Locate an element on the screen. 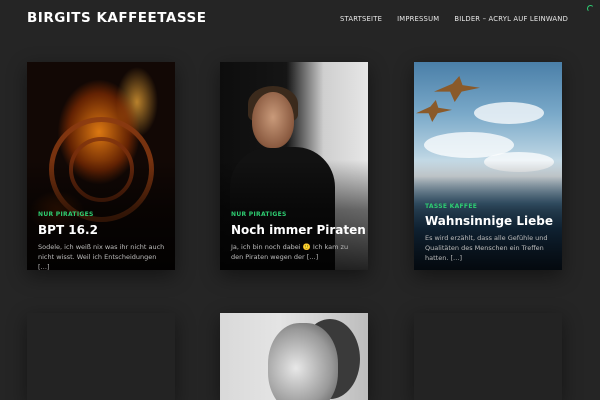  cloud-shape is located at coordinates (509, 113).